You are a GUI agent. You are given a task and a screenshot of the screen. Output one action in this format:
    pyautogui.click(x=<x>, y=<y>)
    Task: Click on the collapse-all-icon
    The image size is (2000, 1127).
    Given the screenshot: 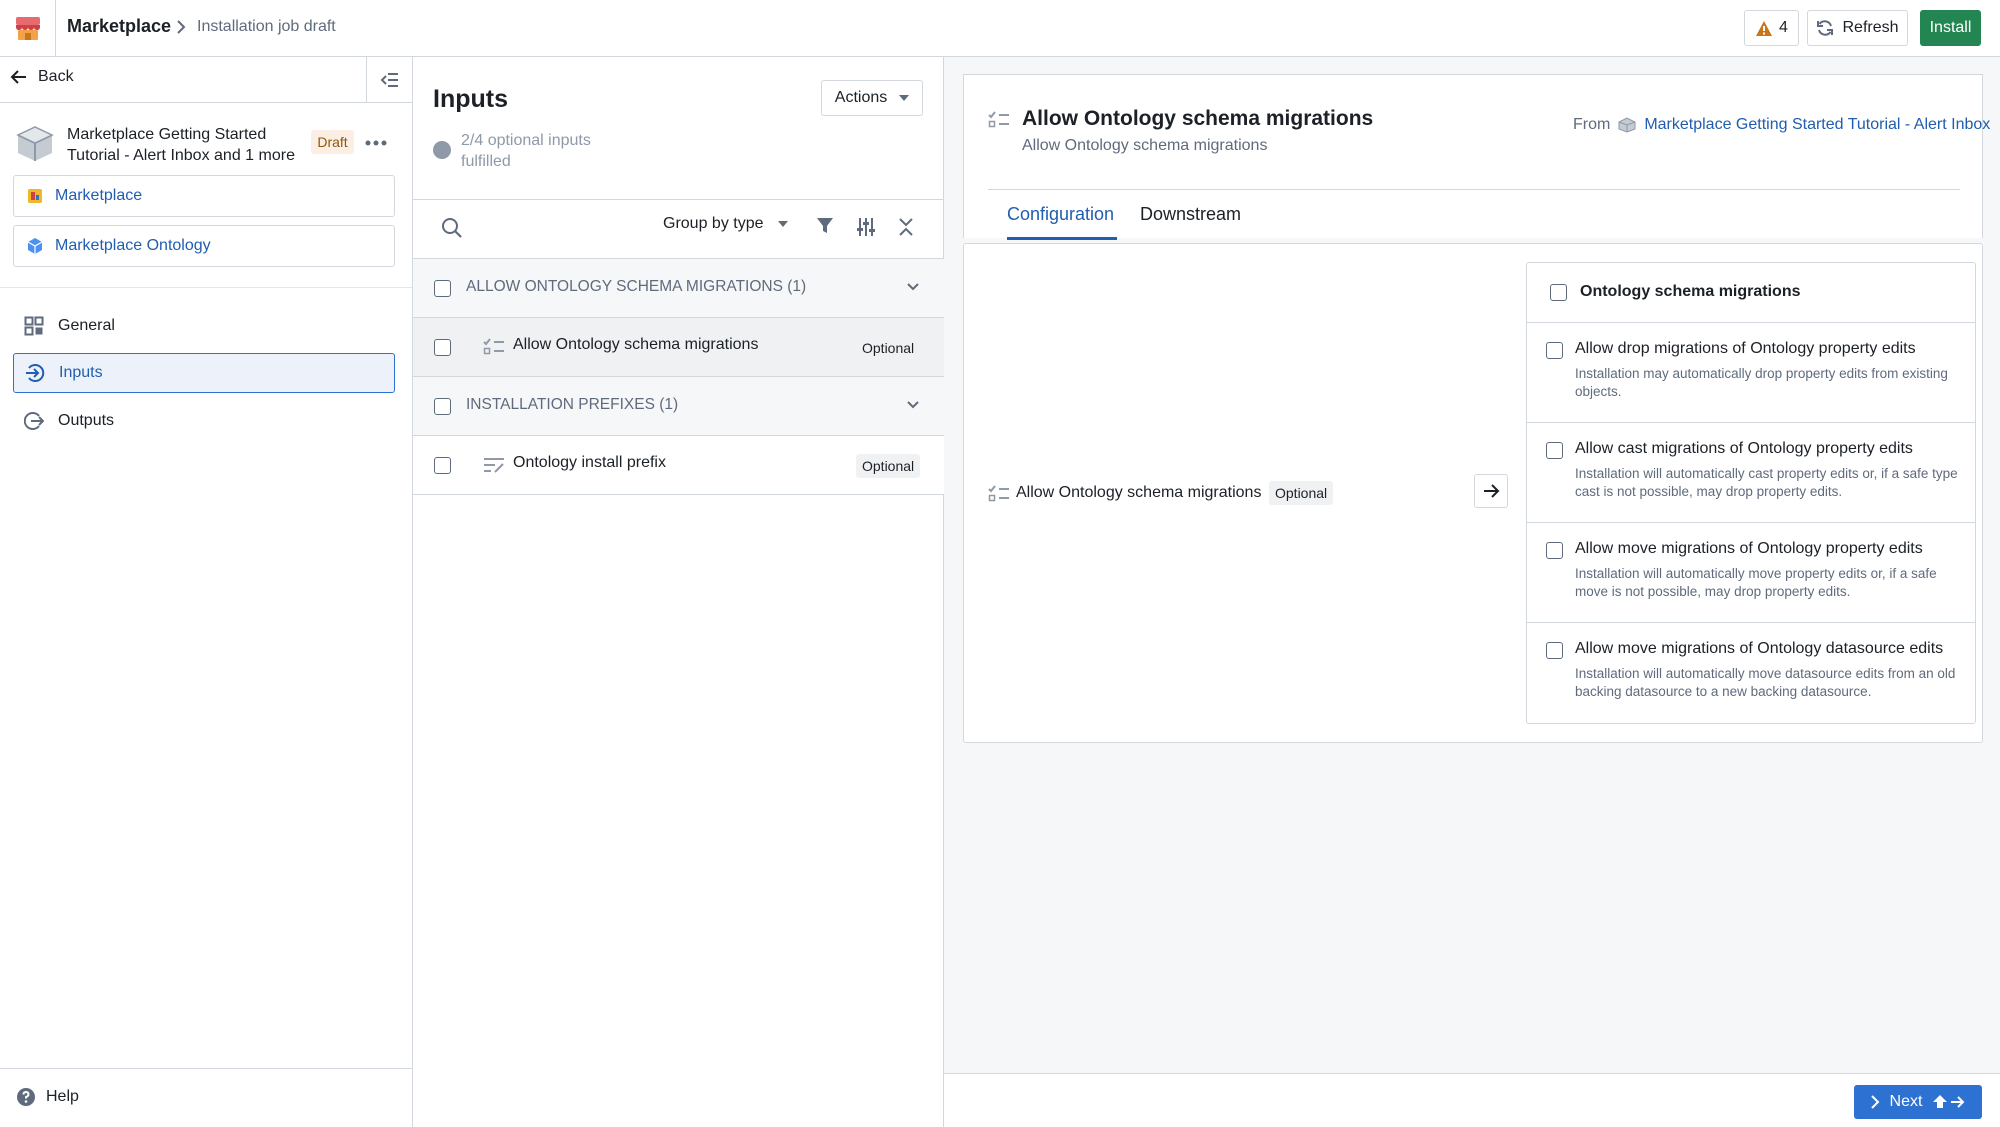 What is the action you would take?
    pyautogui.click(x=906, y=227)
    